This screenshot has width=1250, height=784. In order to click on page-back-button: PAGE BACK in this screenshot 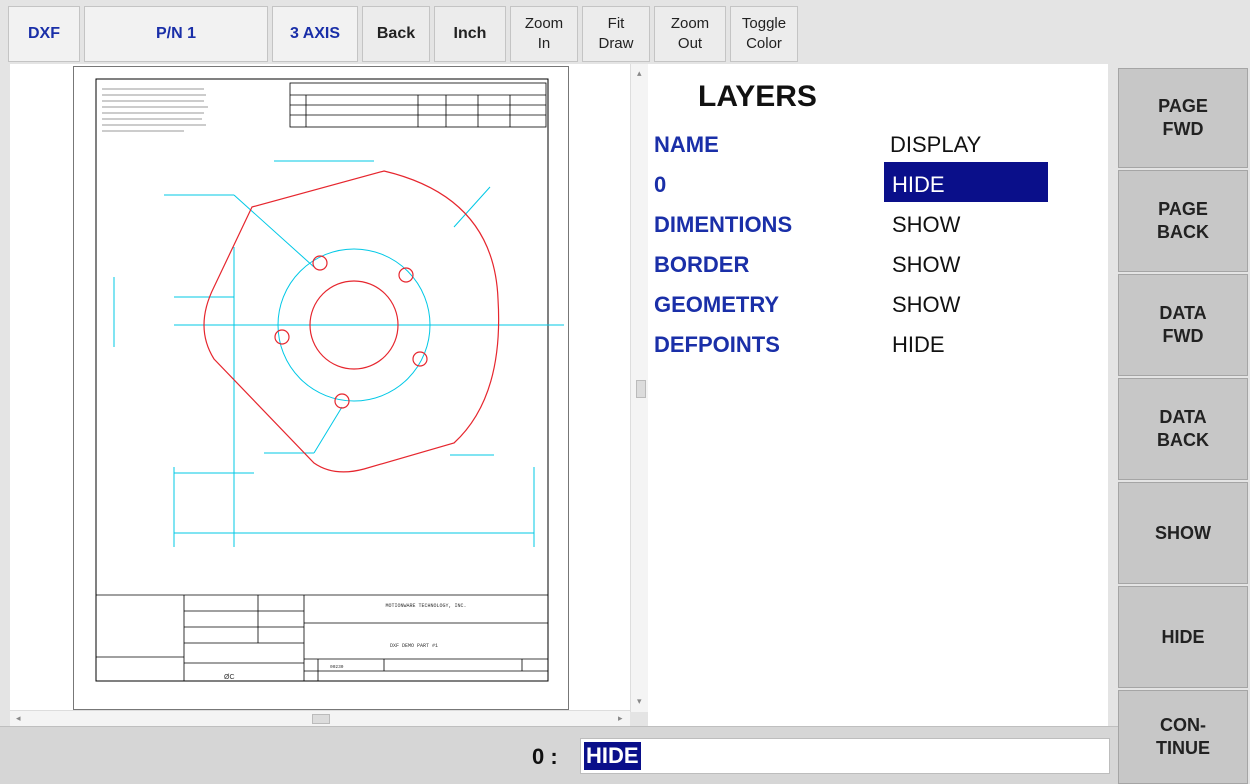, I will do `click(1183, 221)`.